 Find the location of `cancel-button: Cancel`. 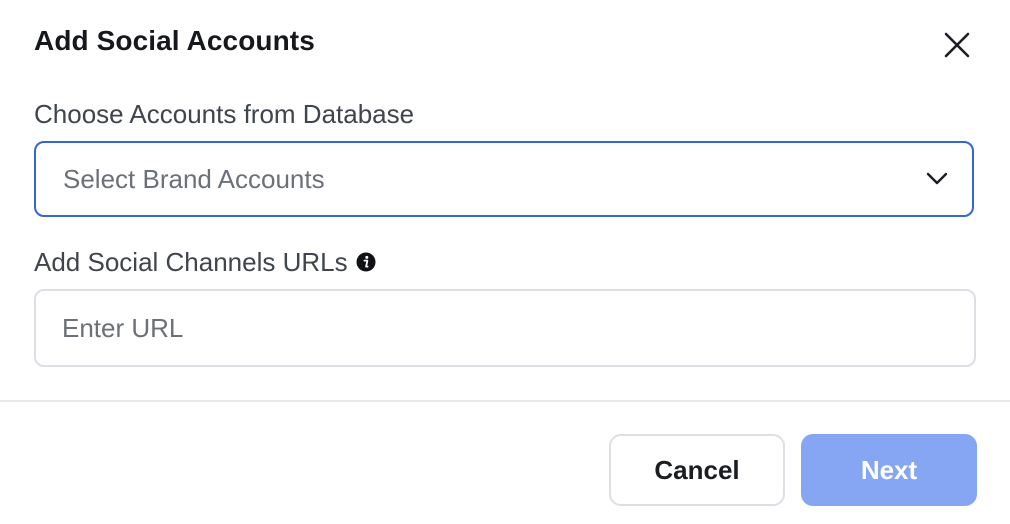

cancel-button: Cancel is located at coordinates (697, 470).